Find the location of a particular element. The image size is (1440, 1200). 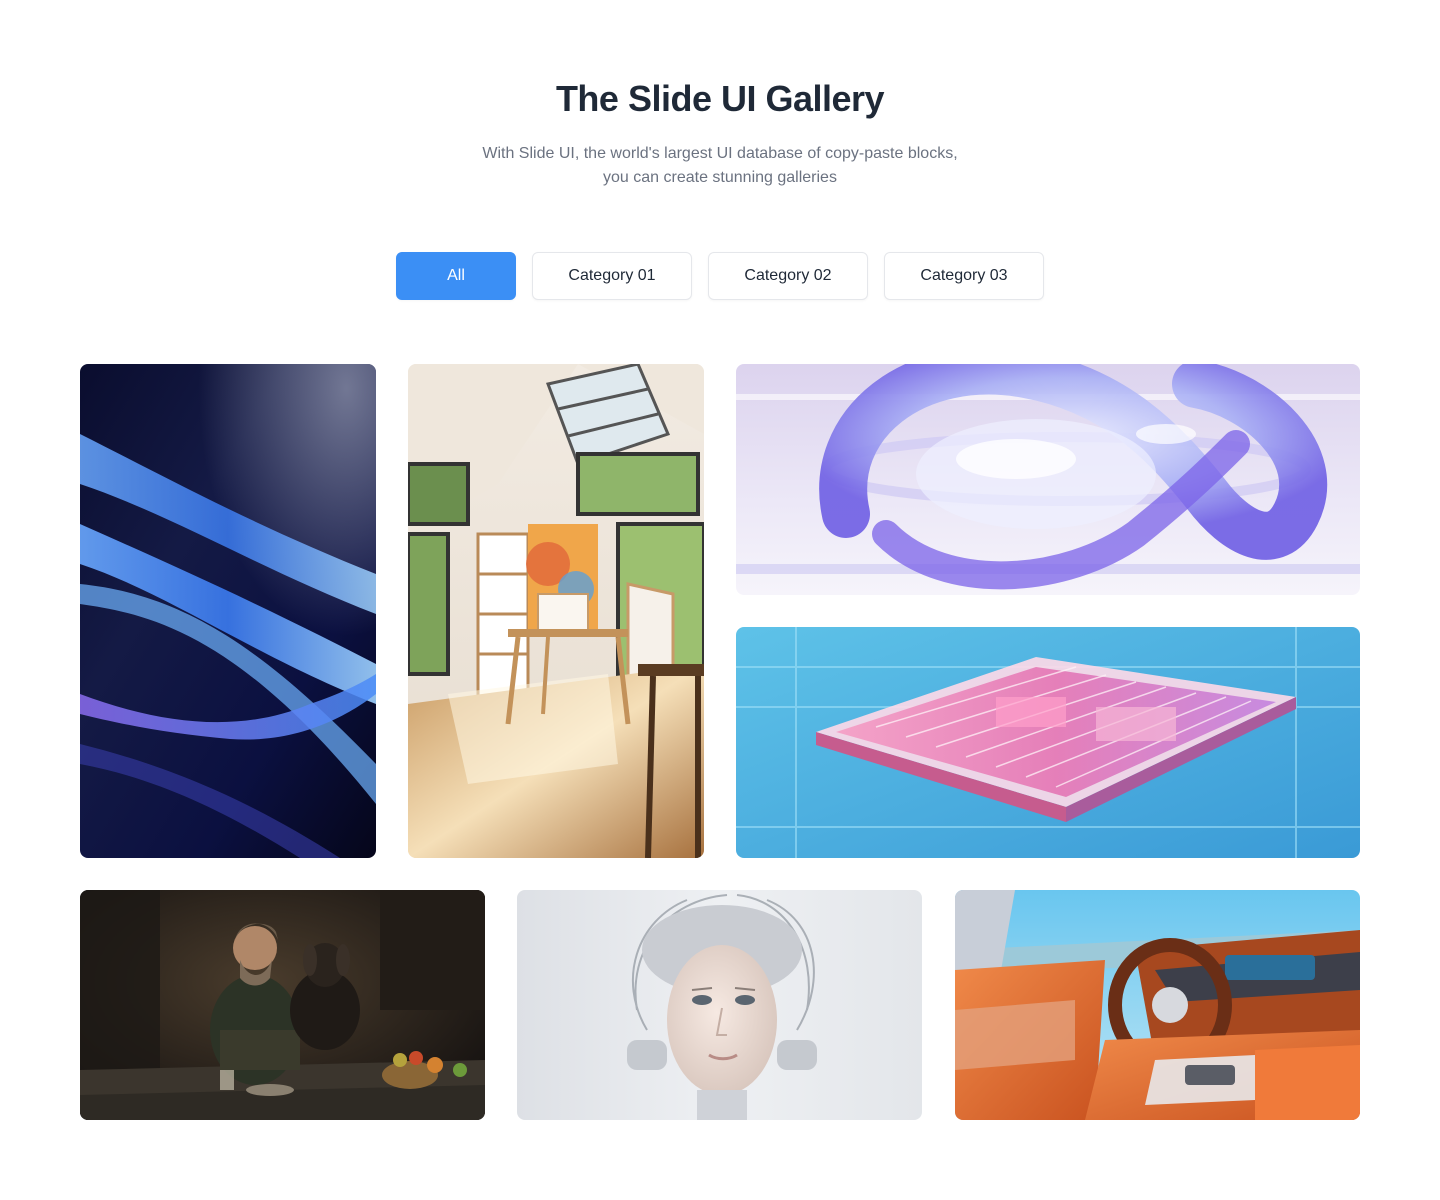

glass-ring-image is located at coordinates (1048, 479).